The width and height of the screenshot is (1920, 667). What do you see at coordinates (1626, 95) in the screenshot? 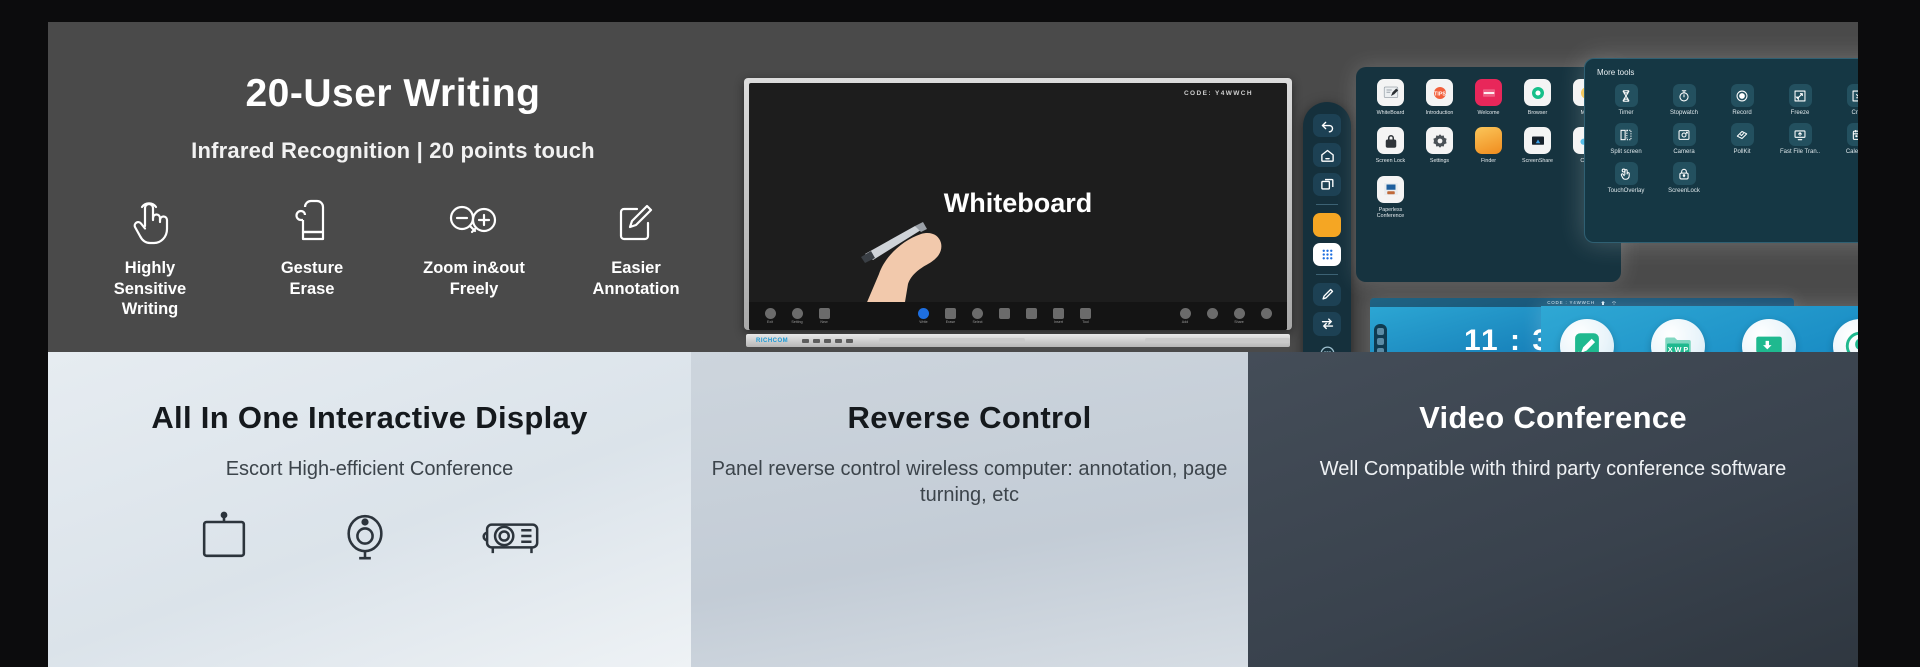
I see `hourglass-icon` at bounding box center [1626, 95].